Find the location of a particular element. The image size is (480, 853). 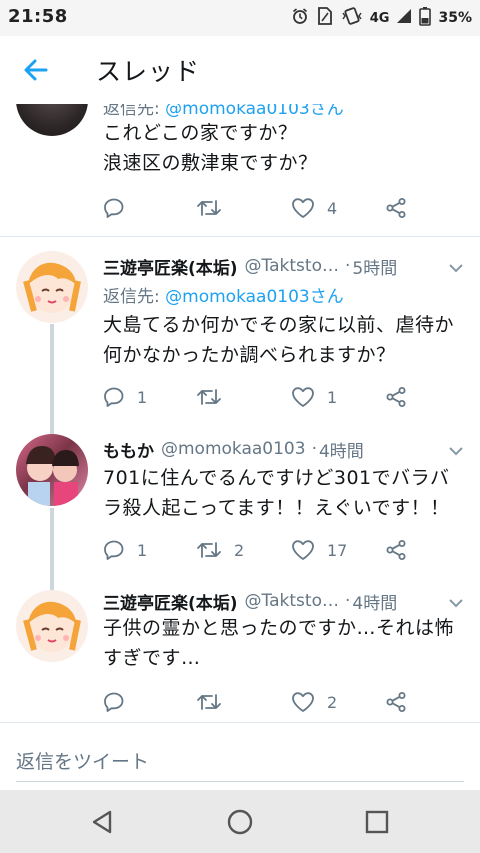

like-count: 17 is located at coordinates (337, 550).